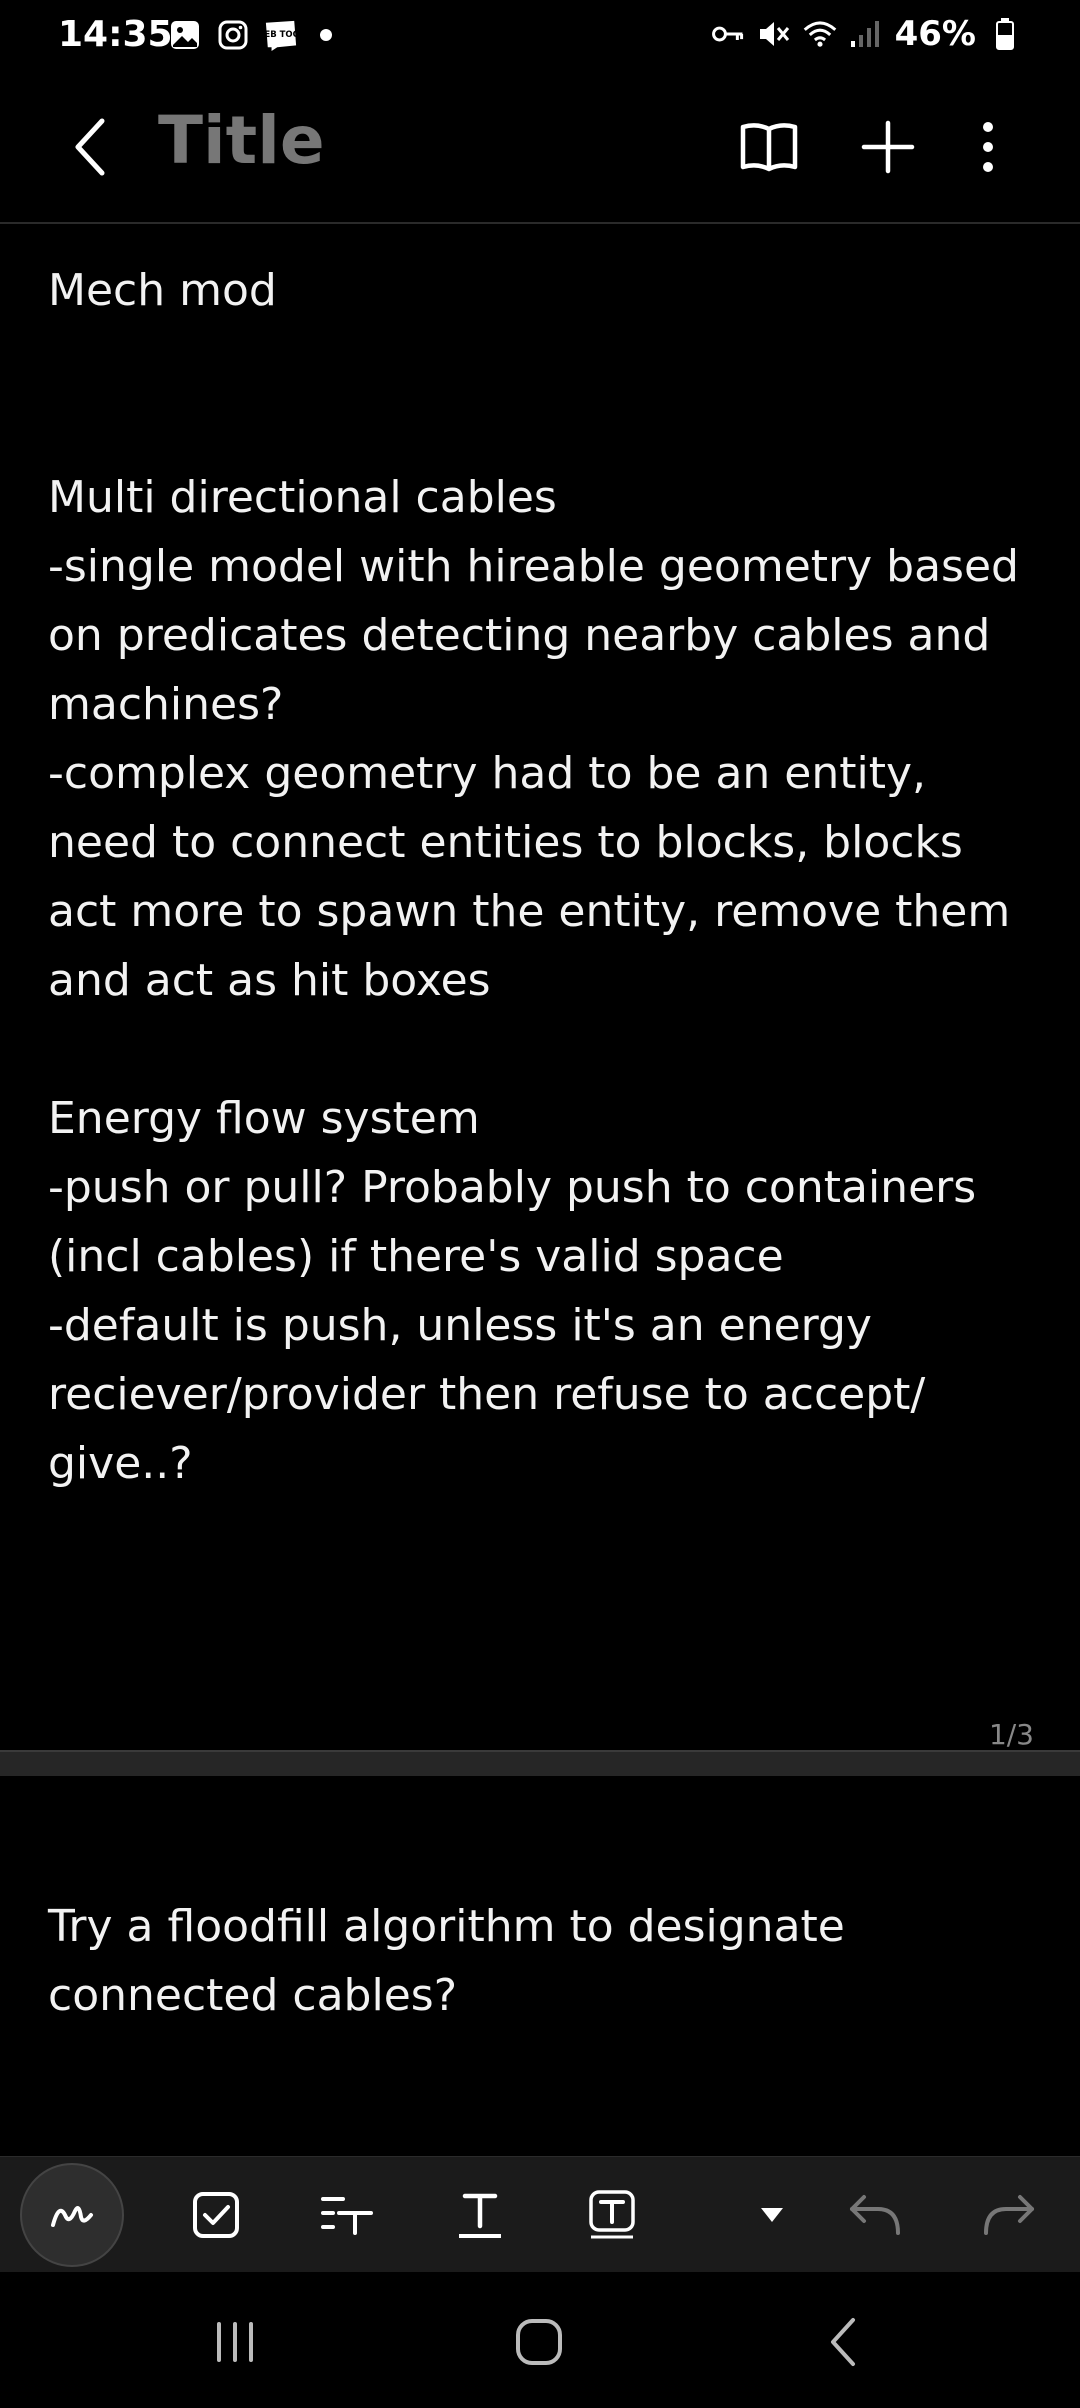  Describe the element at coordinates (540, 147) in the screenshot. I see `app-header: Title` at that location.